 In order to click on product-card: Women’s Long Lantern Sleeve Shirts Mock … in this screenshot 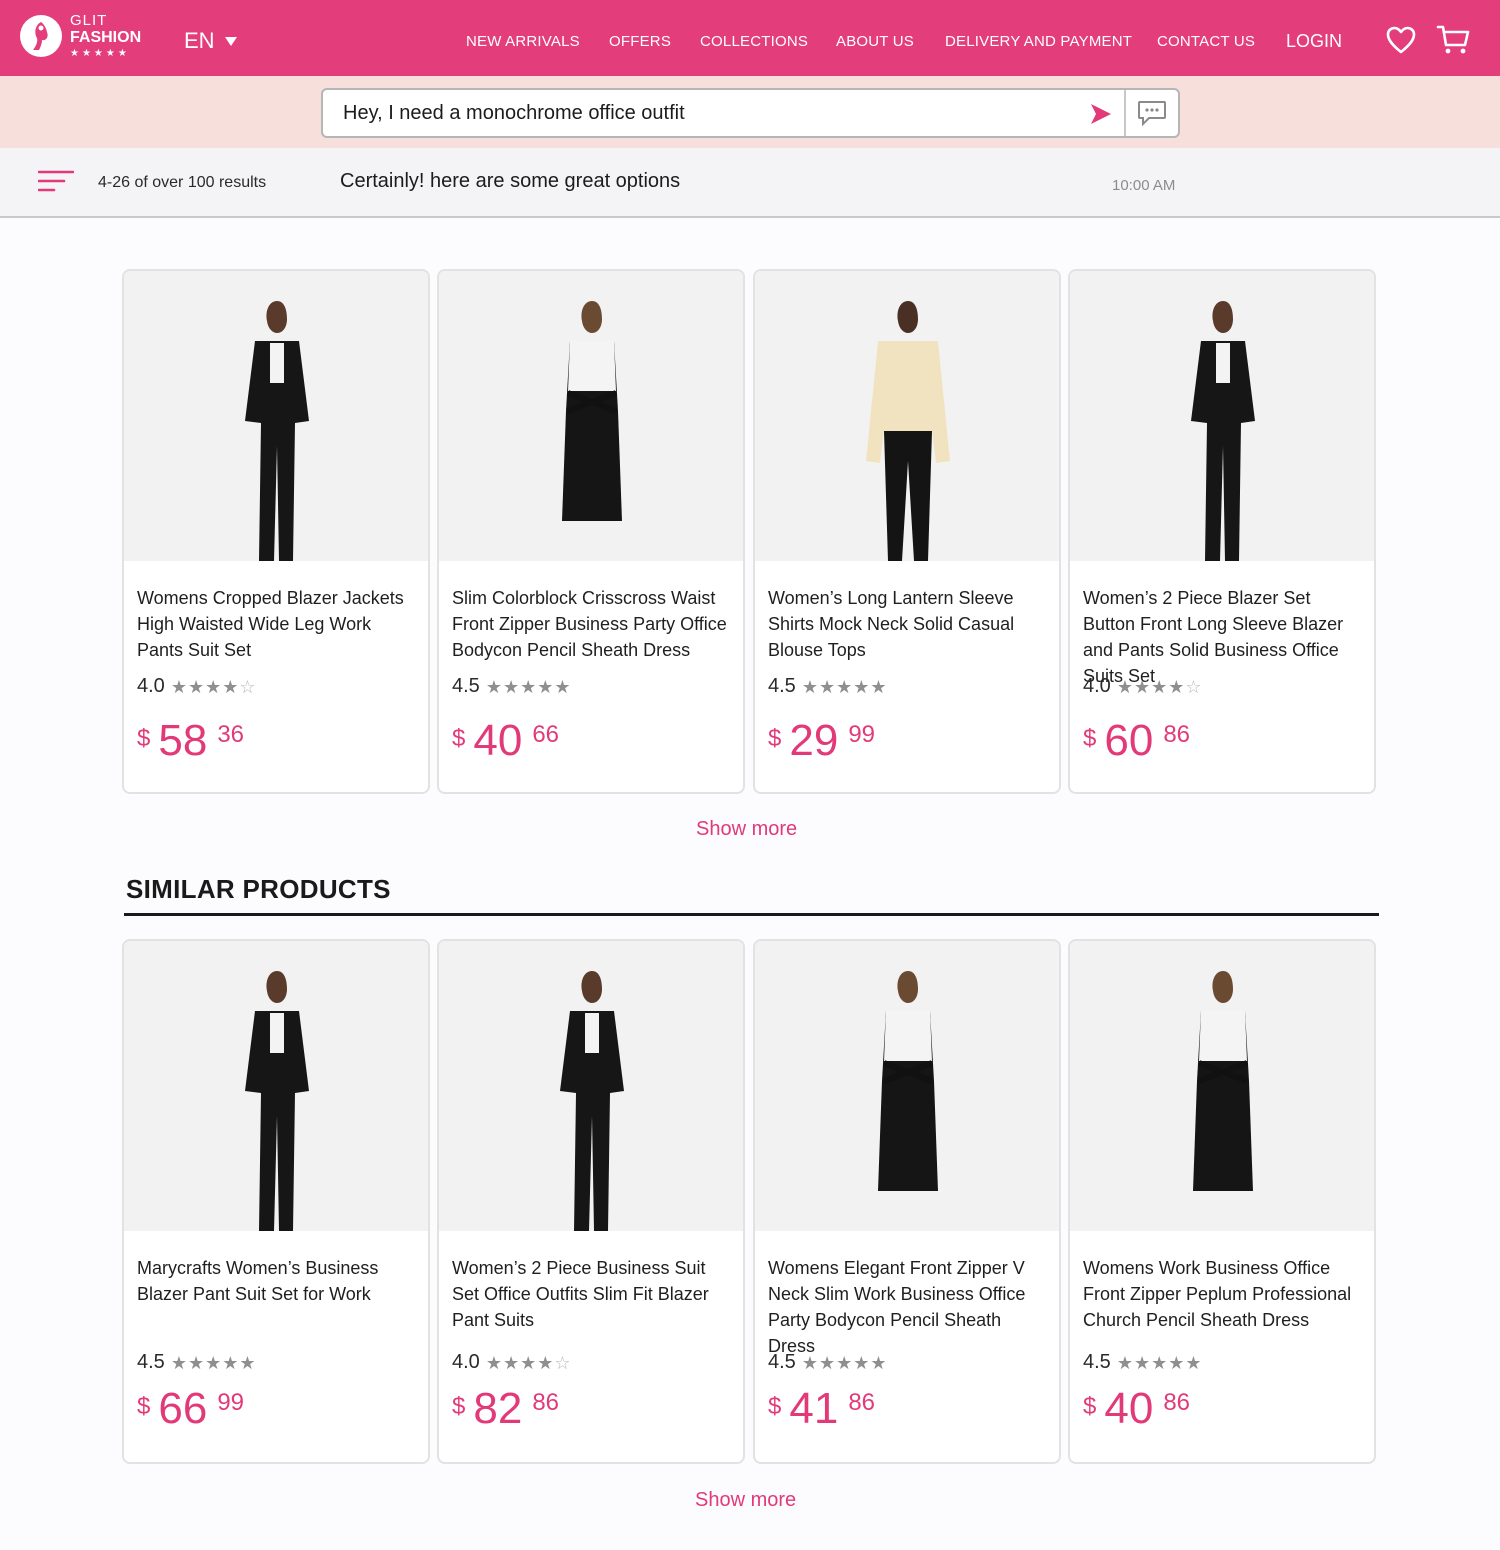, I will do `click(907, 531)`.